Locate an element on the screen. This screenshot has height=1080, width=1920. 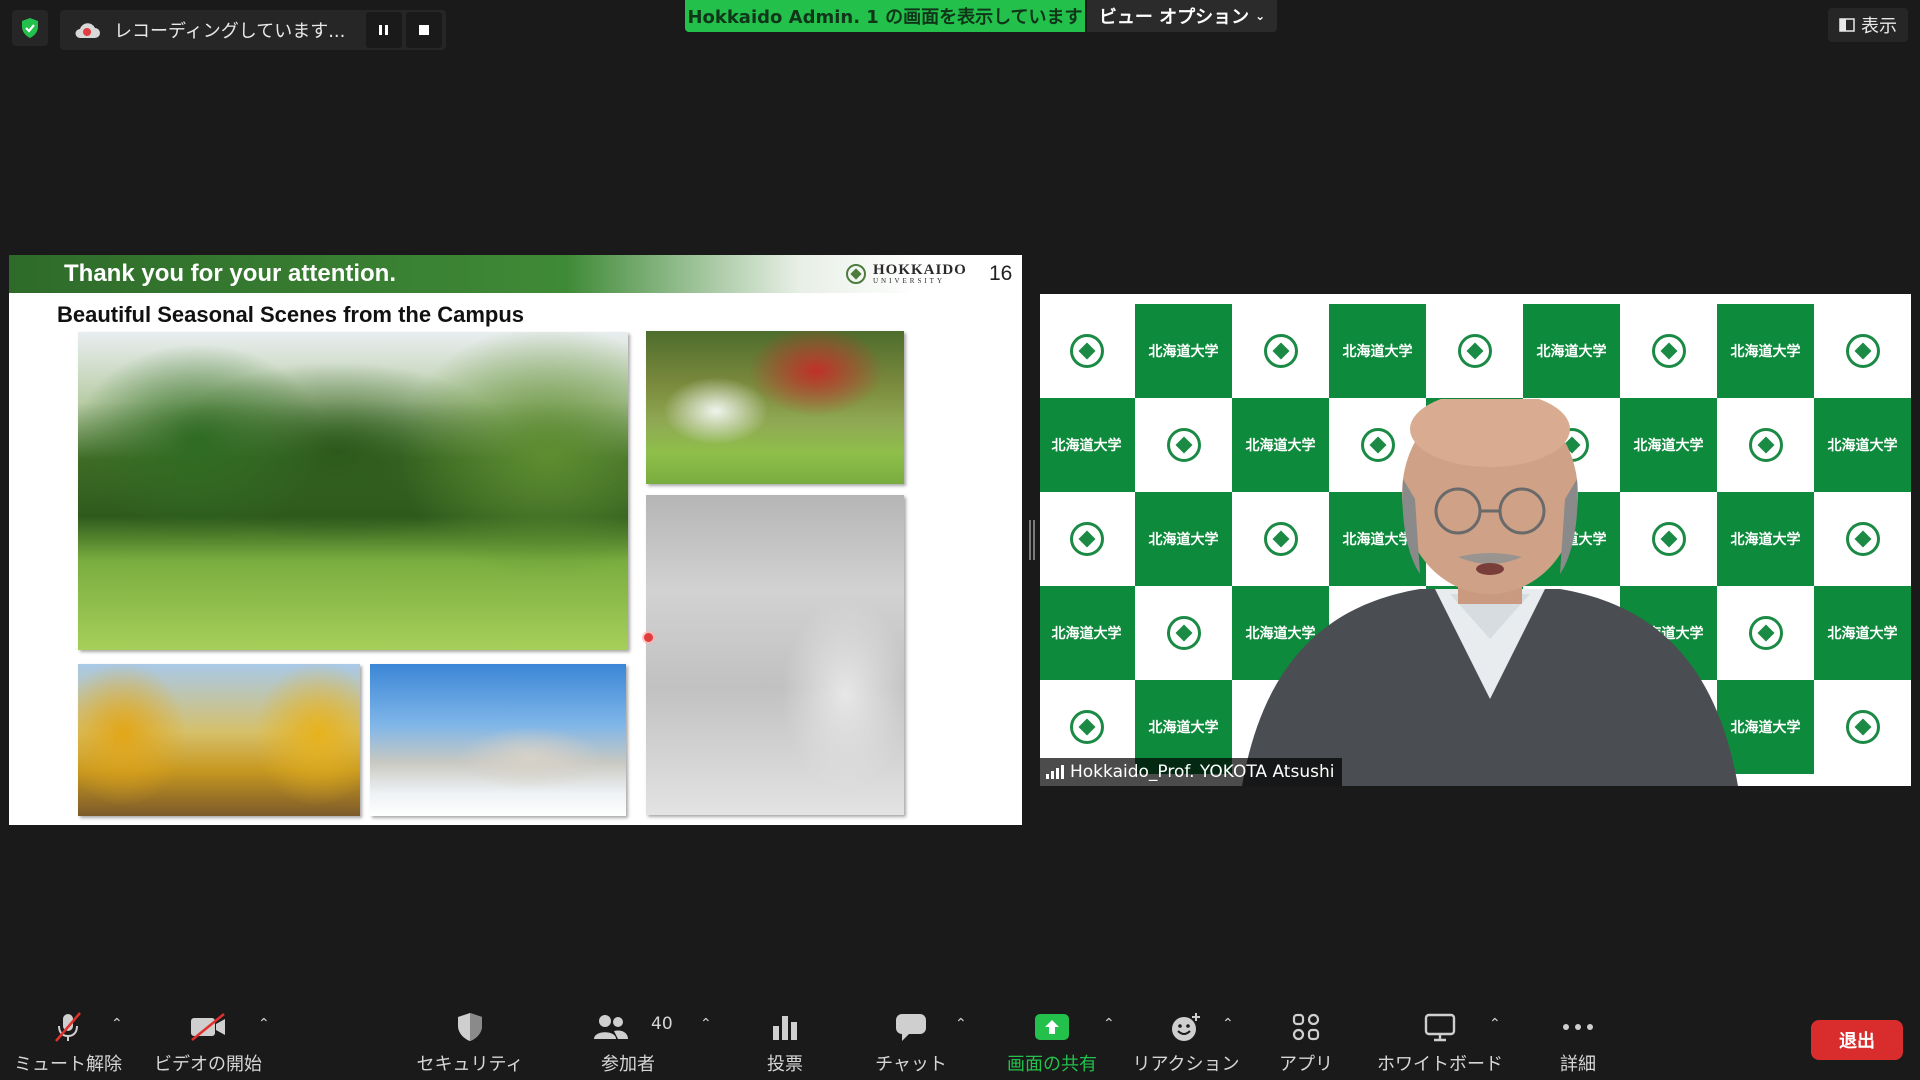
participant-name-label: Hokkaido_Prof. YOKOTA Atsushi is located at coordinates (1191, 772).